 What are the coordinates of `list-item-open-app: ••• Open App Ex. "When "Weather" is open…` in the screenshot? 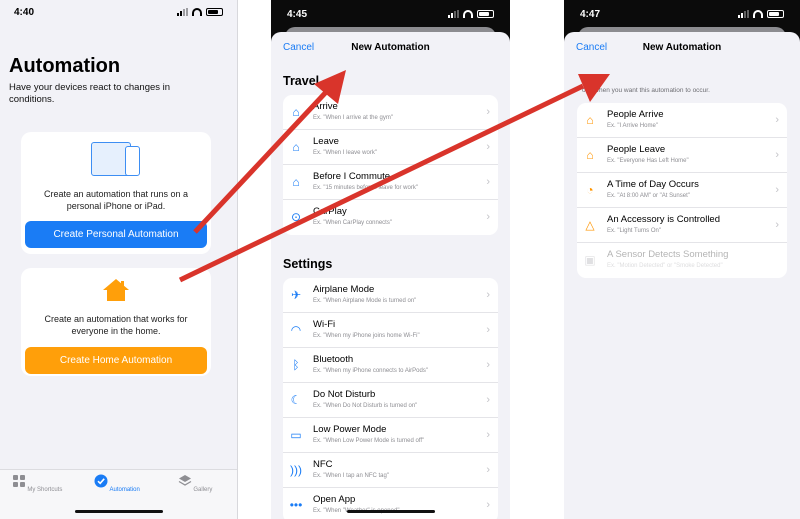 It's located at (390, 503).